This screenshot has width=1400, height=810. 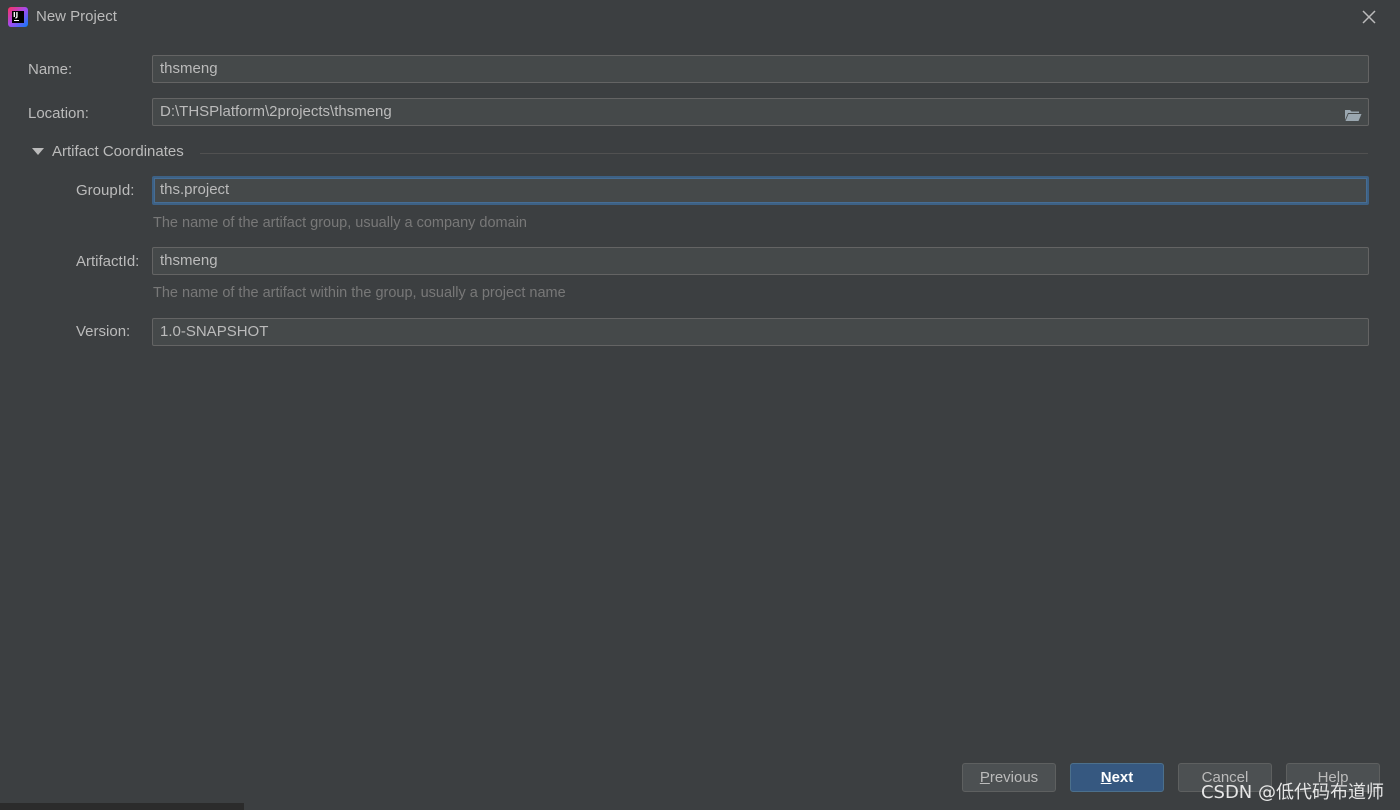 I want to click on next-button: Next, so click(x=1117, y=777).